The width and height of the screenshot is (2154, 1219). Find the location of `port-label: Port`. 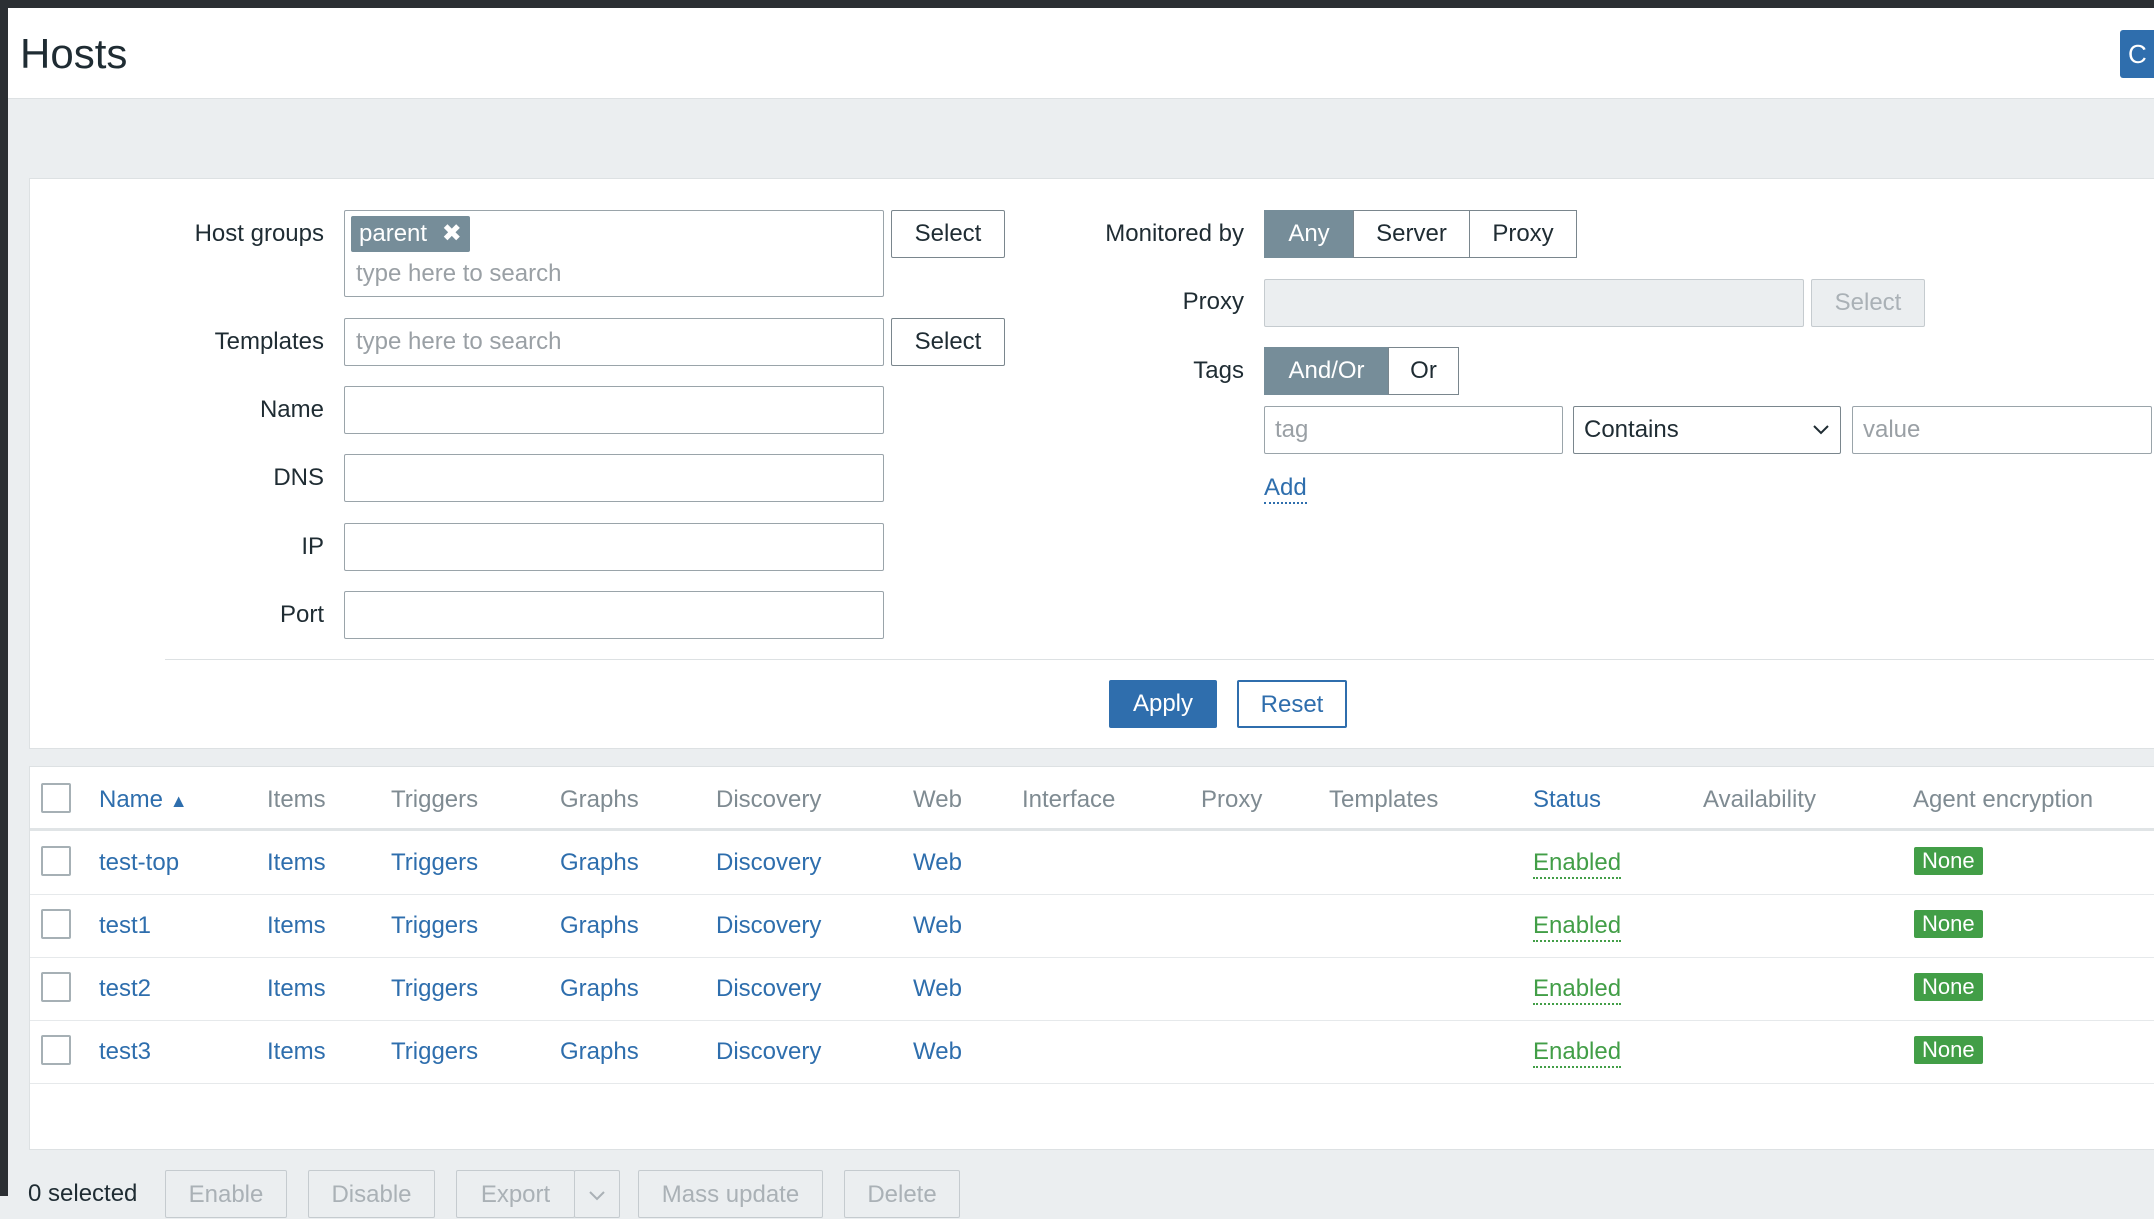

port-label: Port is located at coordinates (301, 614).